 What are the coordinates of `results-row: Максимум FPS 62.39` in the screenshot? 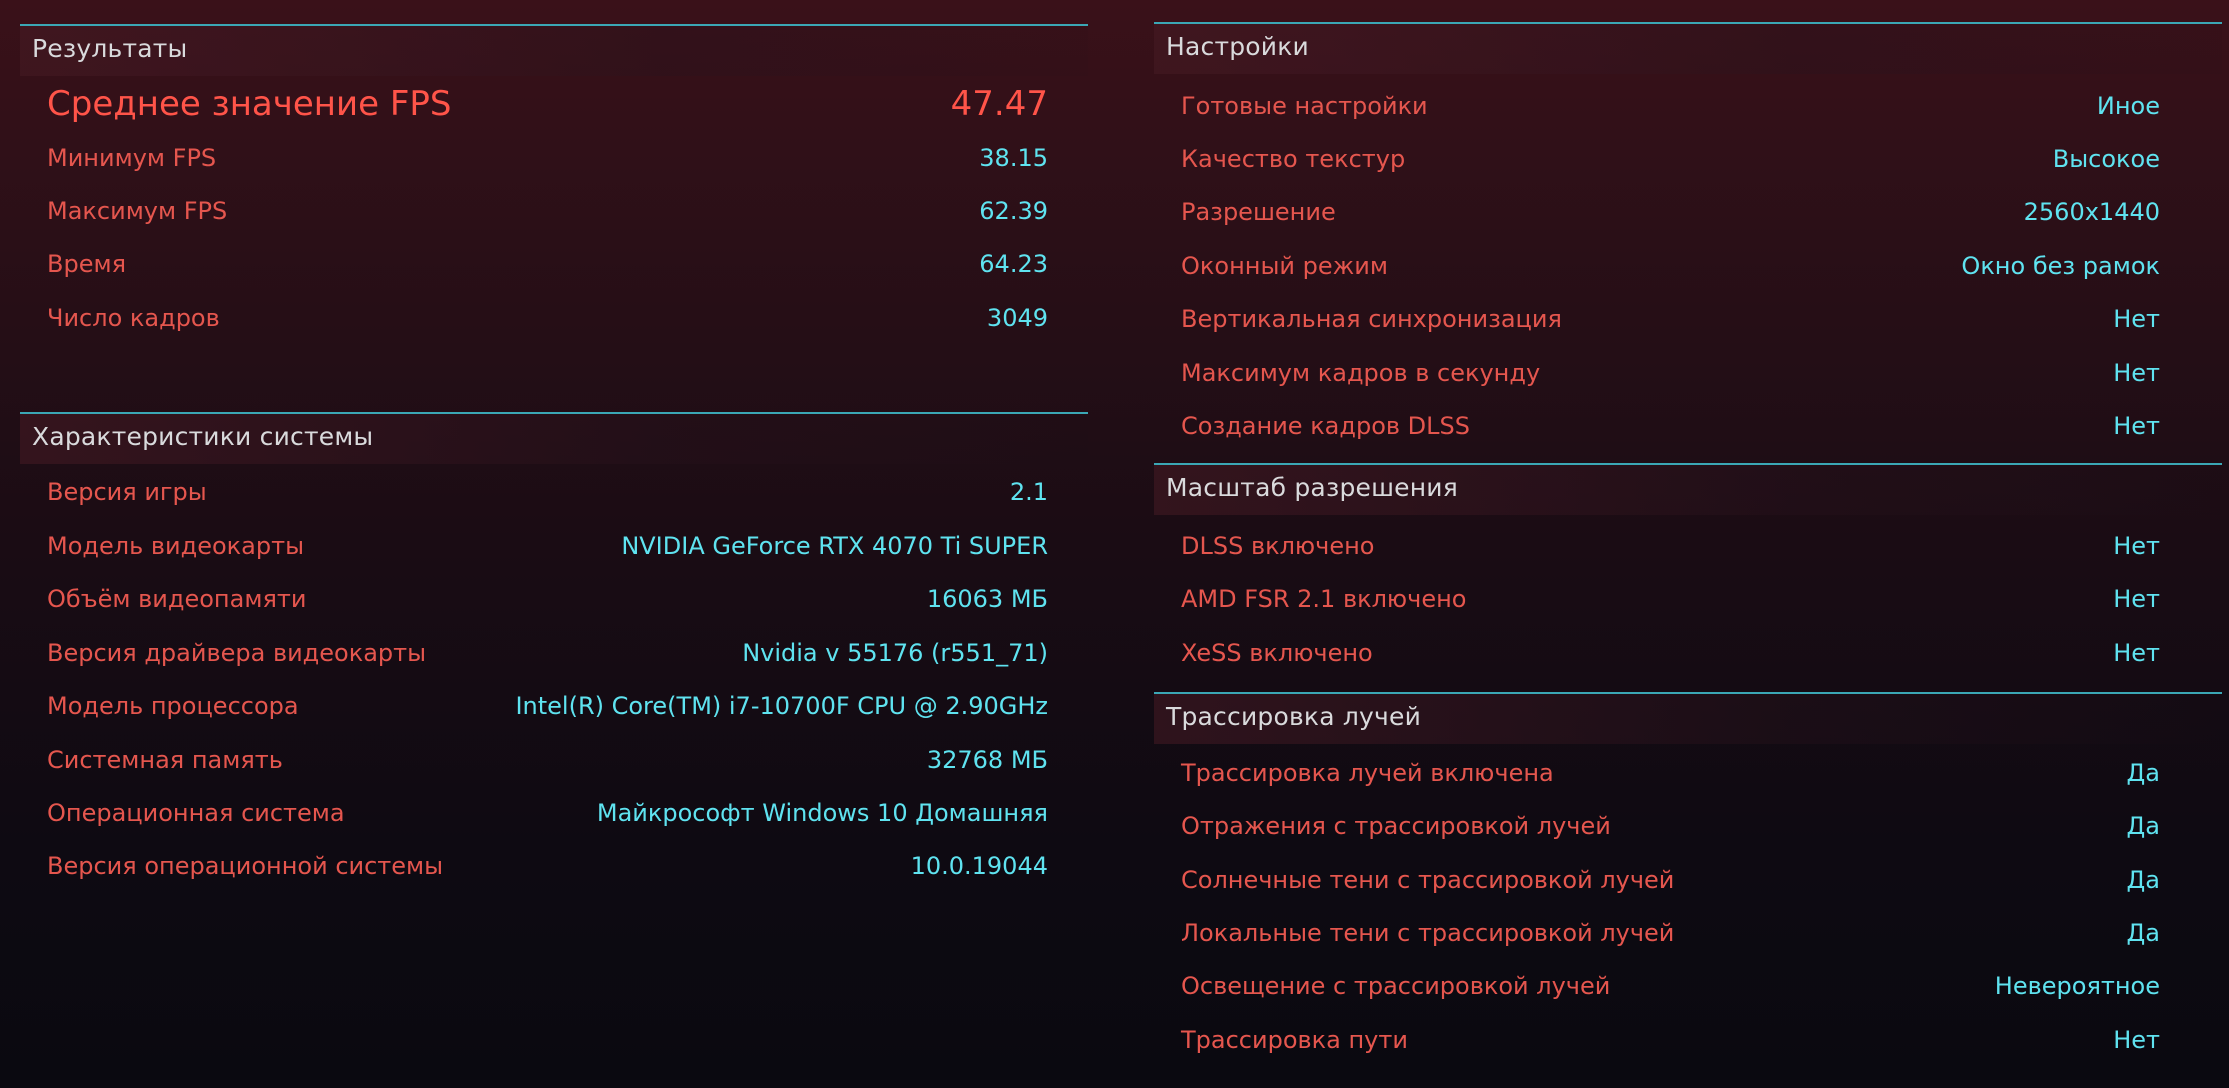 It's located at (547, 211).